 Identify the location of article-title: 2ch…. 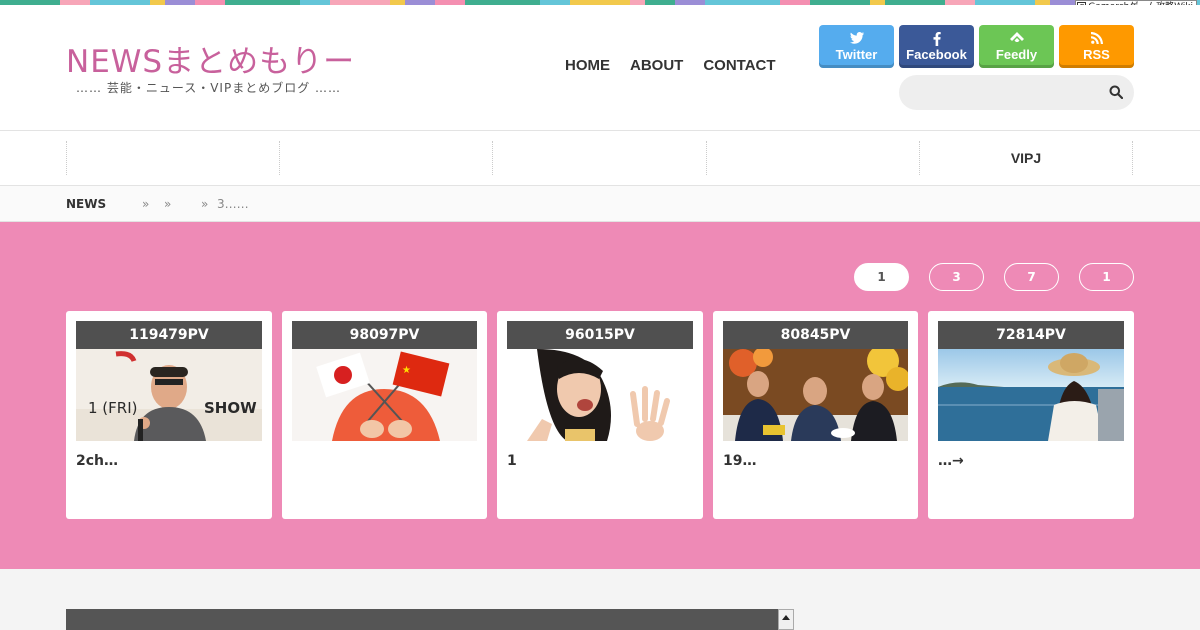
(169, 461).